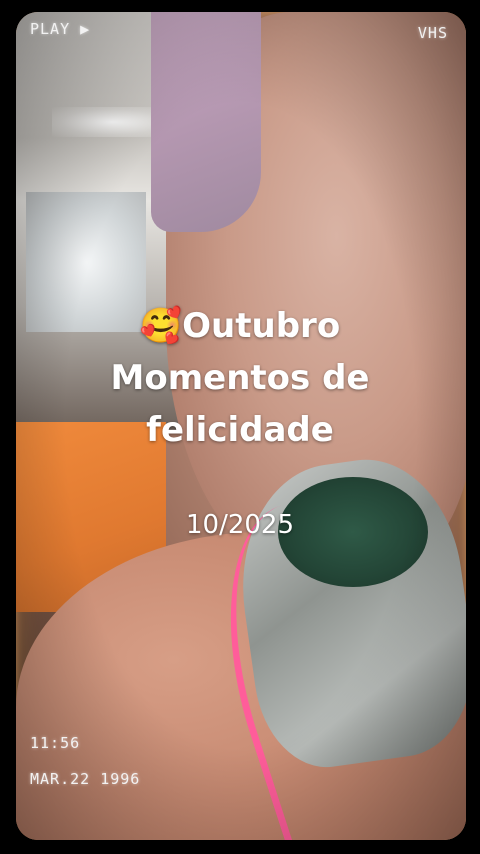 The width and height of the screenshot is (480, 854). What do you see at coordinates (85, 29) in the screenshot?
I see `play-triangle-icon: ▶` at bounding box center [85, 29].